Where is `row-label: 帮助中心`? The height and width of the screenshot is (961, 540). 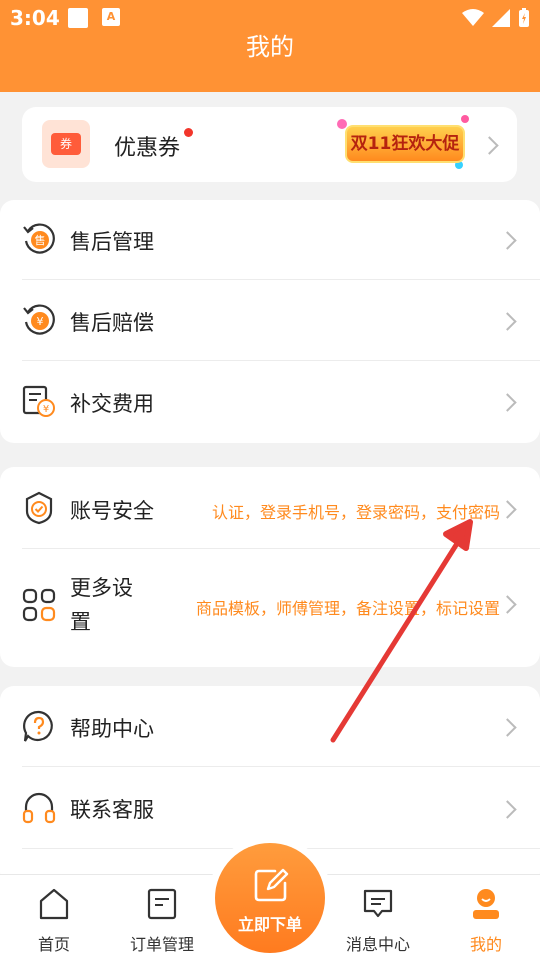
row-label: 帮助中心 is located at coordinates (112, 729).